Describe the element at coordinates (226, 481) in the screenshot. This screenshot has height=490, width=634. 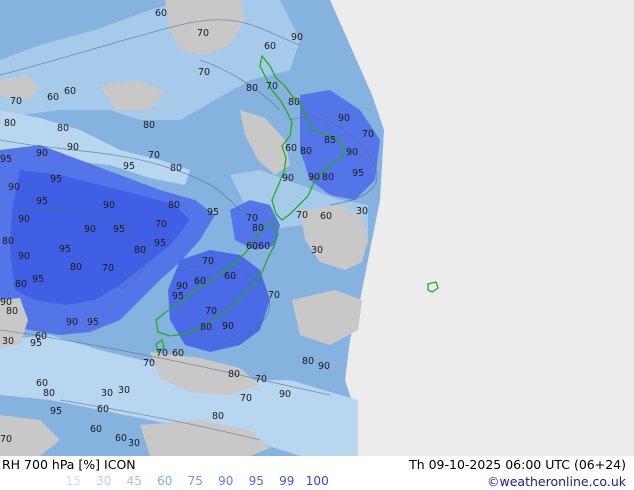
I see `legend-level: 90` at that location.